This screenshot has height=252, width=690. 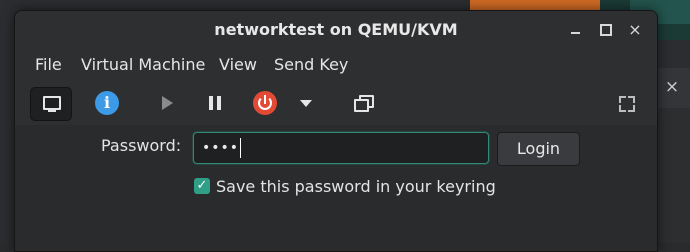 I want to click on run-button, so click(x=167, y=103).